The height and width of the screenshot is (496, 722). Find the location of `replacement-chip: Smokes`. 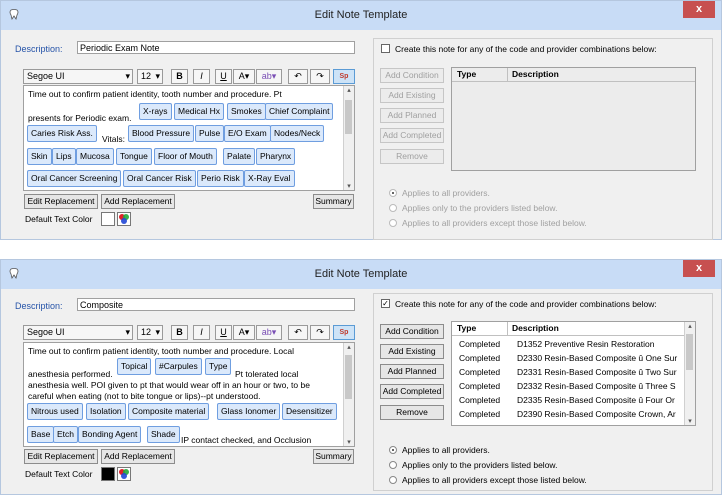

replacement-chip: Smokes is located at coordinates (246, 111).